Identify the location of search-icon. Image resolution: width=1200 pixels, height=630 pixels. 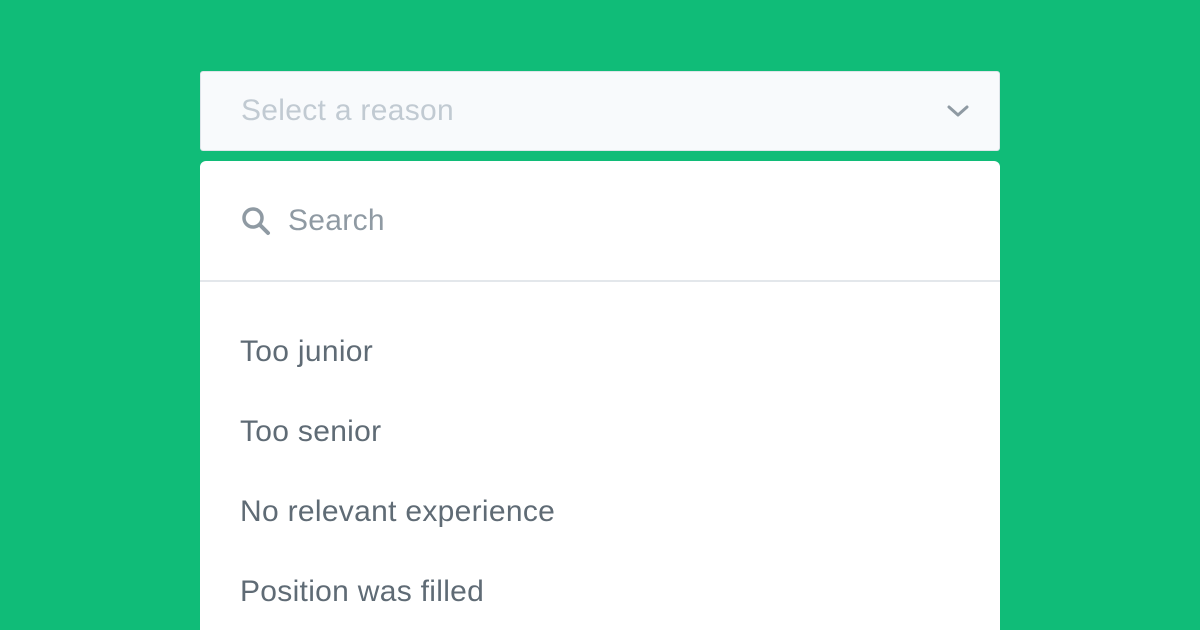
(256, 221).